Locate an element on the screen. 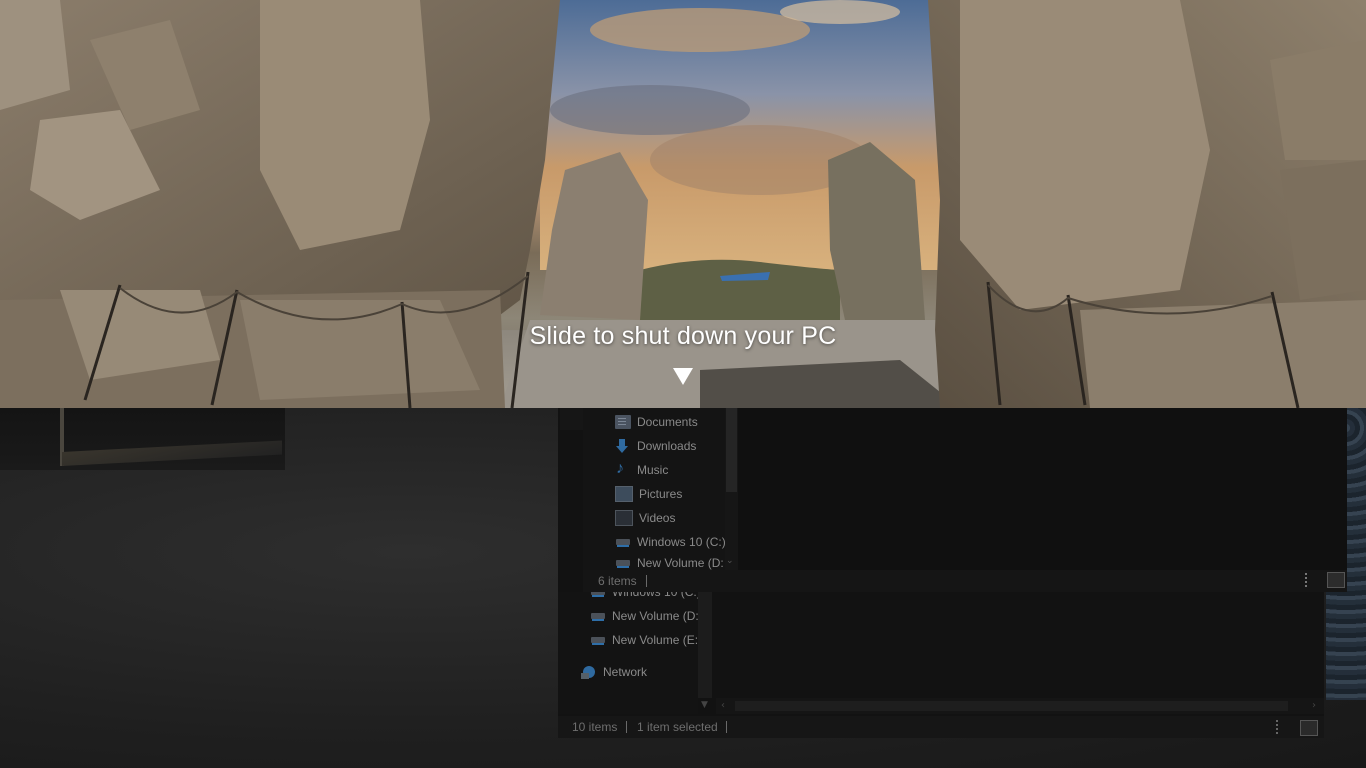 Image resolution: width=1366 pixels, height=768 pixels. nav-label: Network is located at coordinates (625, 672).